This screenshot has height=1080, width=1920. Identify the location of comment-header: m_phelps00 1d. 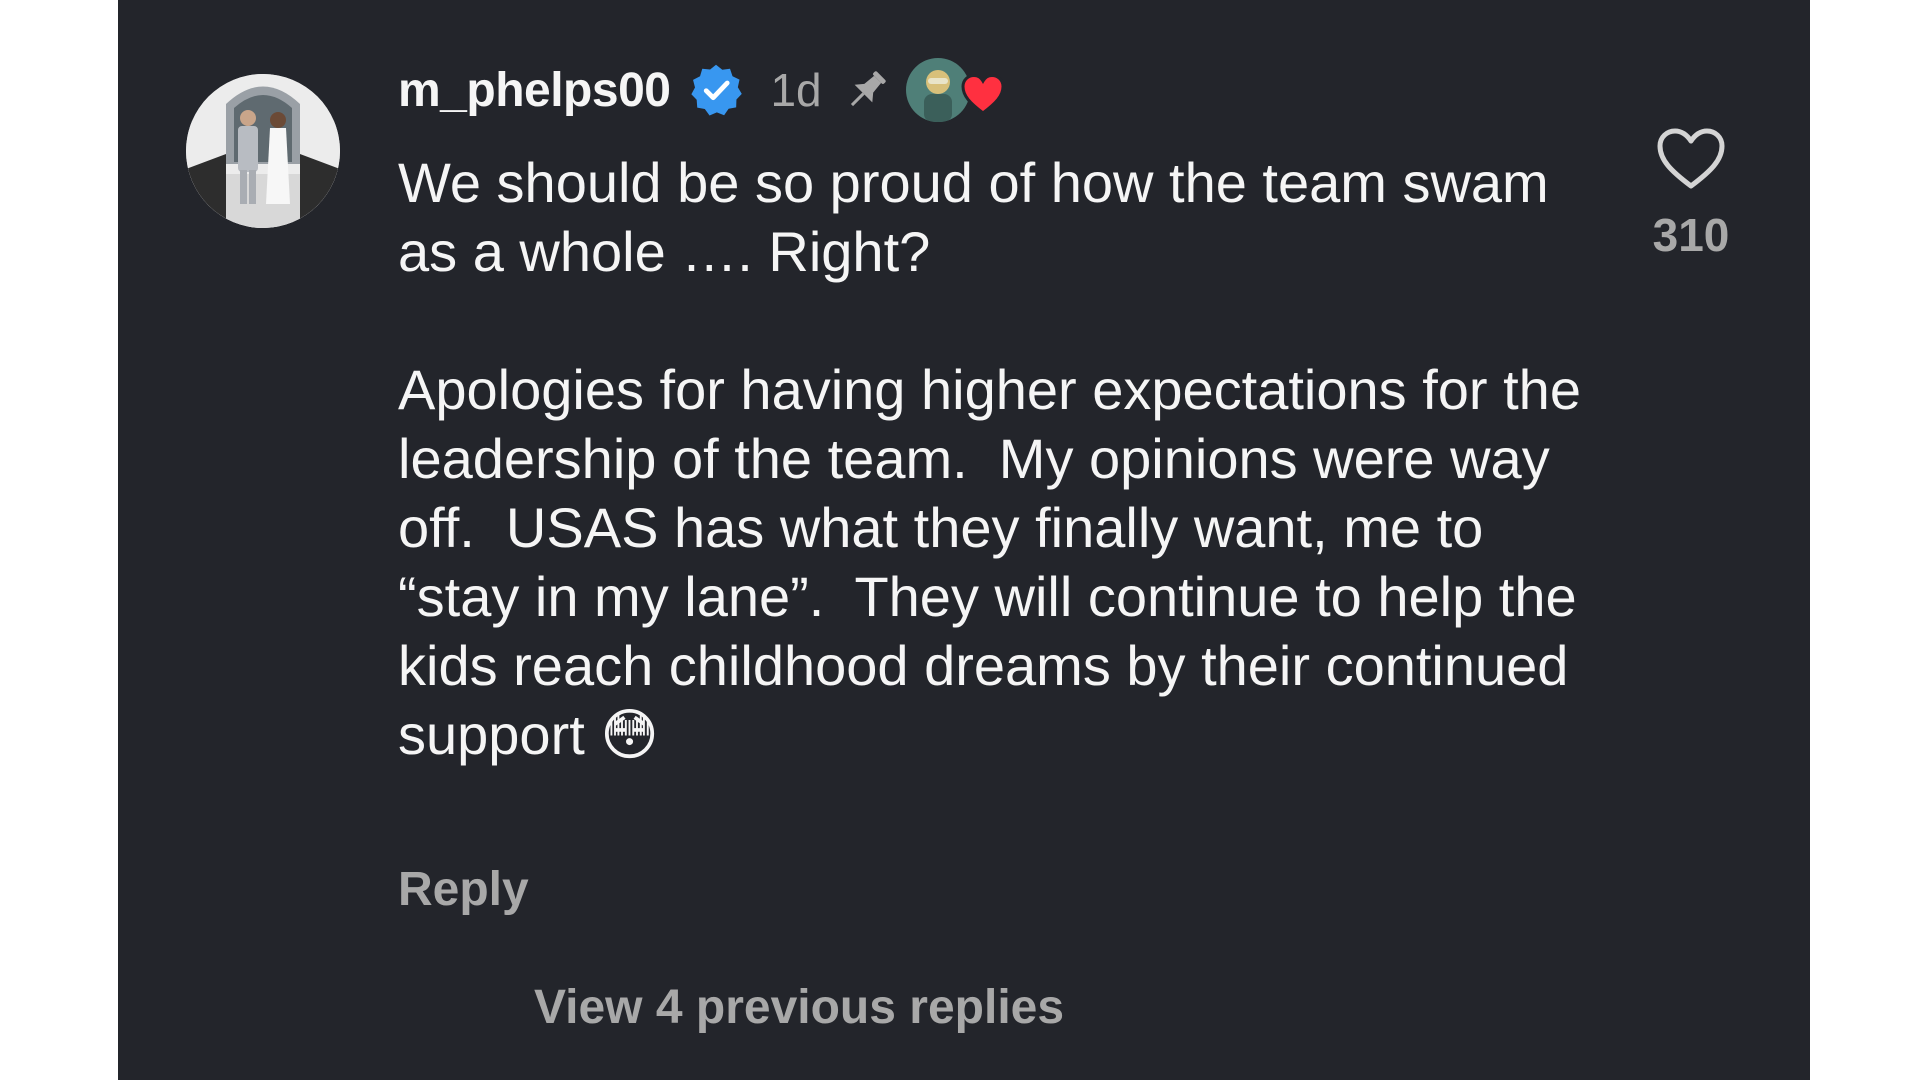
(704, 90).